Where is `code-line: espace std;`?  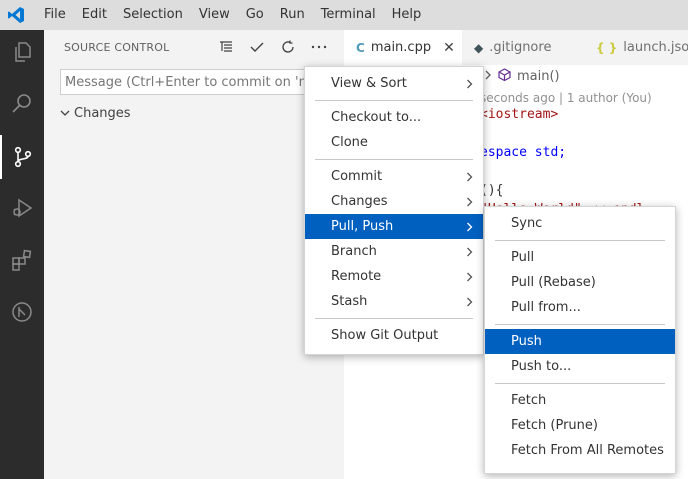
code-line: espace std; is located at coordinates (523, 152).